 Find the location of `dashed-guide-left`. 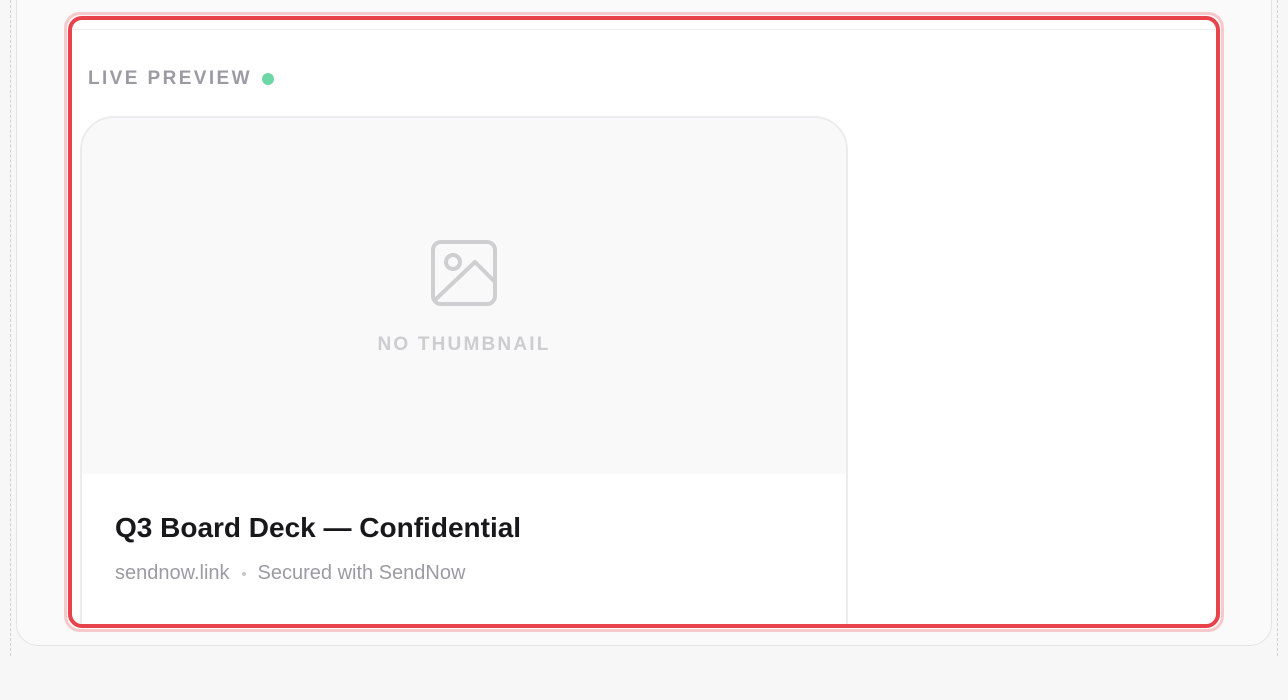

dashed-guide-left is located at coordinates (10, 328).